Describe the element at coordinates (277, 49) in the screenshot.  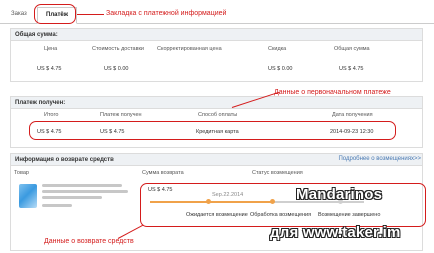
I see `total-header-discount: Скидка` at that location.